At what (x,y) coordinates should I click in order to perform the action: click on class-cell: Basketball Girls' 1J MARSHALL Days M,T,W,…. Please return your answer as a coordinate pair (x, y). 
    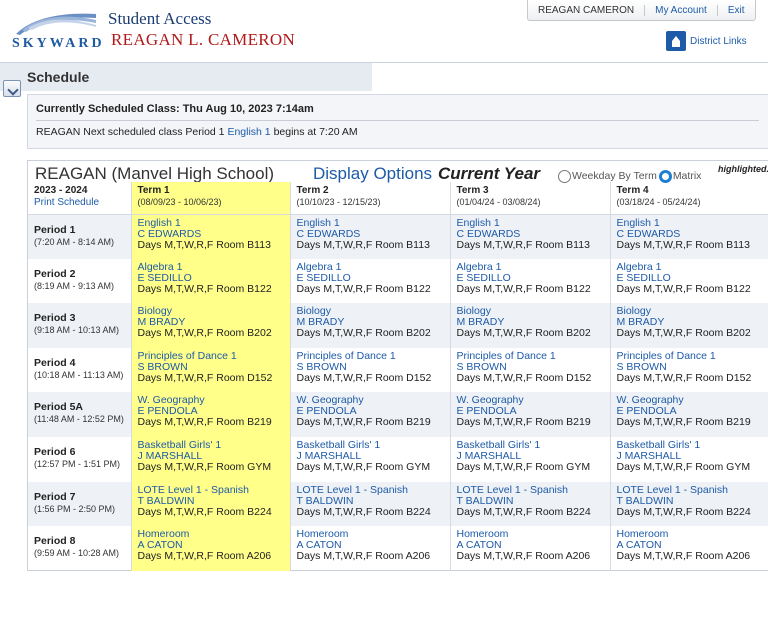
    Looking at the image, I should click on (529, 459).